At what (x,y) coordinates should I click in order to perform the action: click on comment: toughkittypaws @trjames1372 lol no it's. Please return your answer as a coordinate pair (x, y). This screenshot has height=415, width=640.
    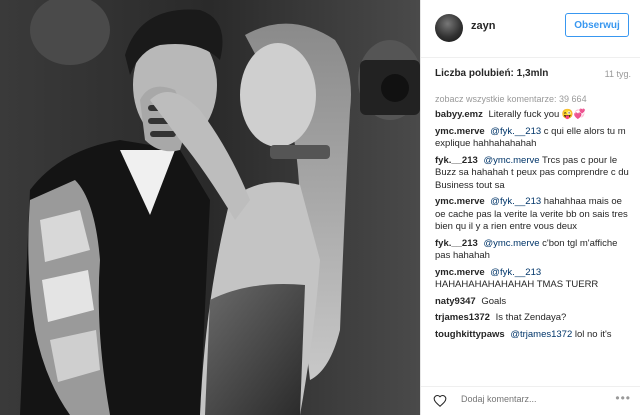
    Looking at the image, I should click on (533, 335).